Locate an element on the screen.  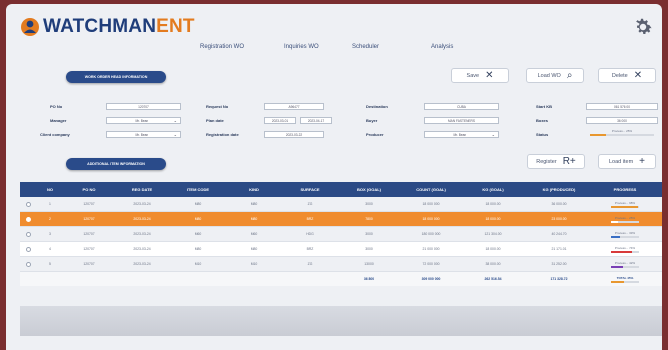
request-no-label: Request No is located at coordinates (217, 106).